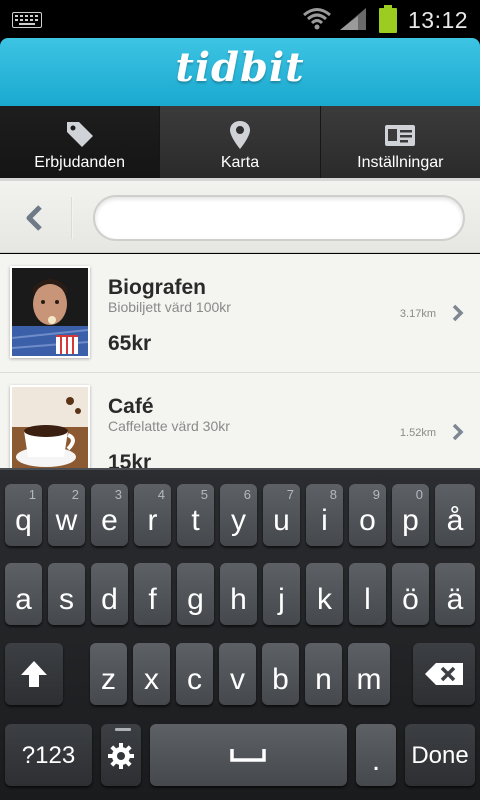 The width and height of the screenshot is (480, 800). Describe the element at coordinates (152, 515) in the screenshot. I see `key-r: 4r` at that location.